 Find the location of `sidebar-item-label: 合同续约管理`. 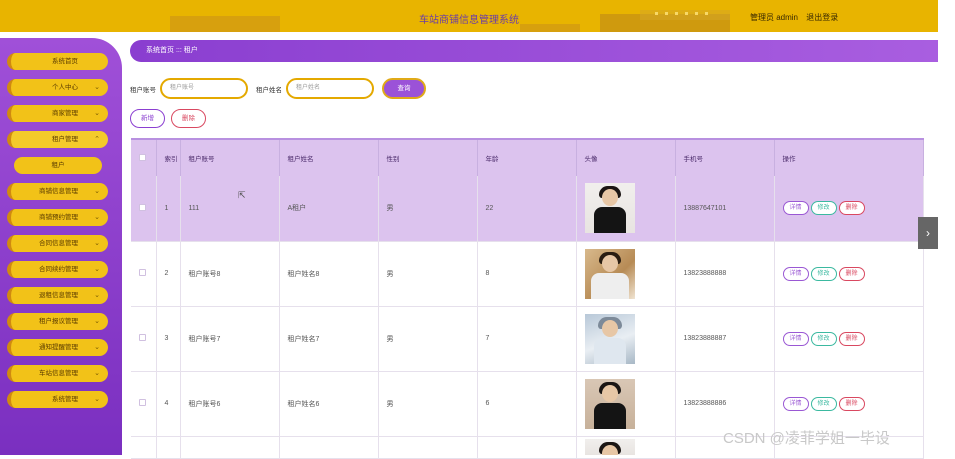

sidebar-item-label: 合同续约管理 is located at coordinates (58, 269).